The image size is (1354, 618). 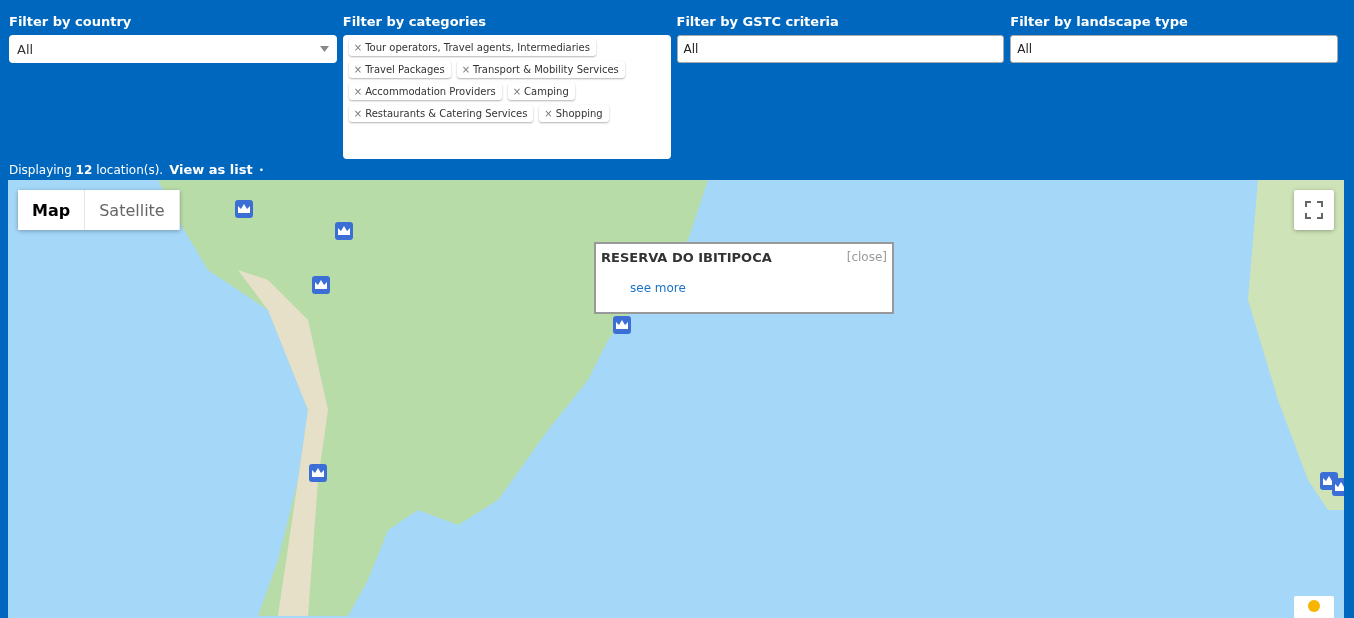 I want to click on country-select: All, so click(x=173, y=49).